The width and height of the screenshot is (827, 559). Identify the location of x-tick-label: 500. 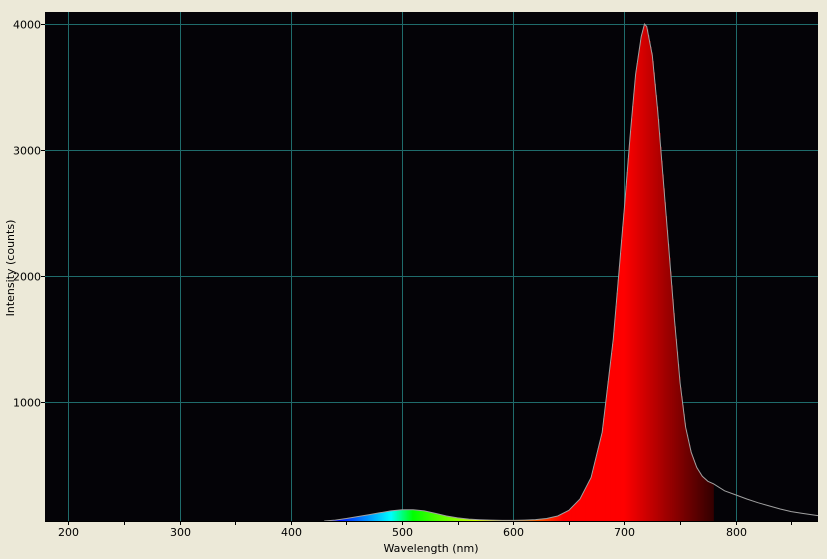
(402, 532).